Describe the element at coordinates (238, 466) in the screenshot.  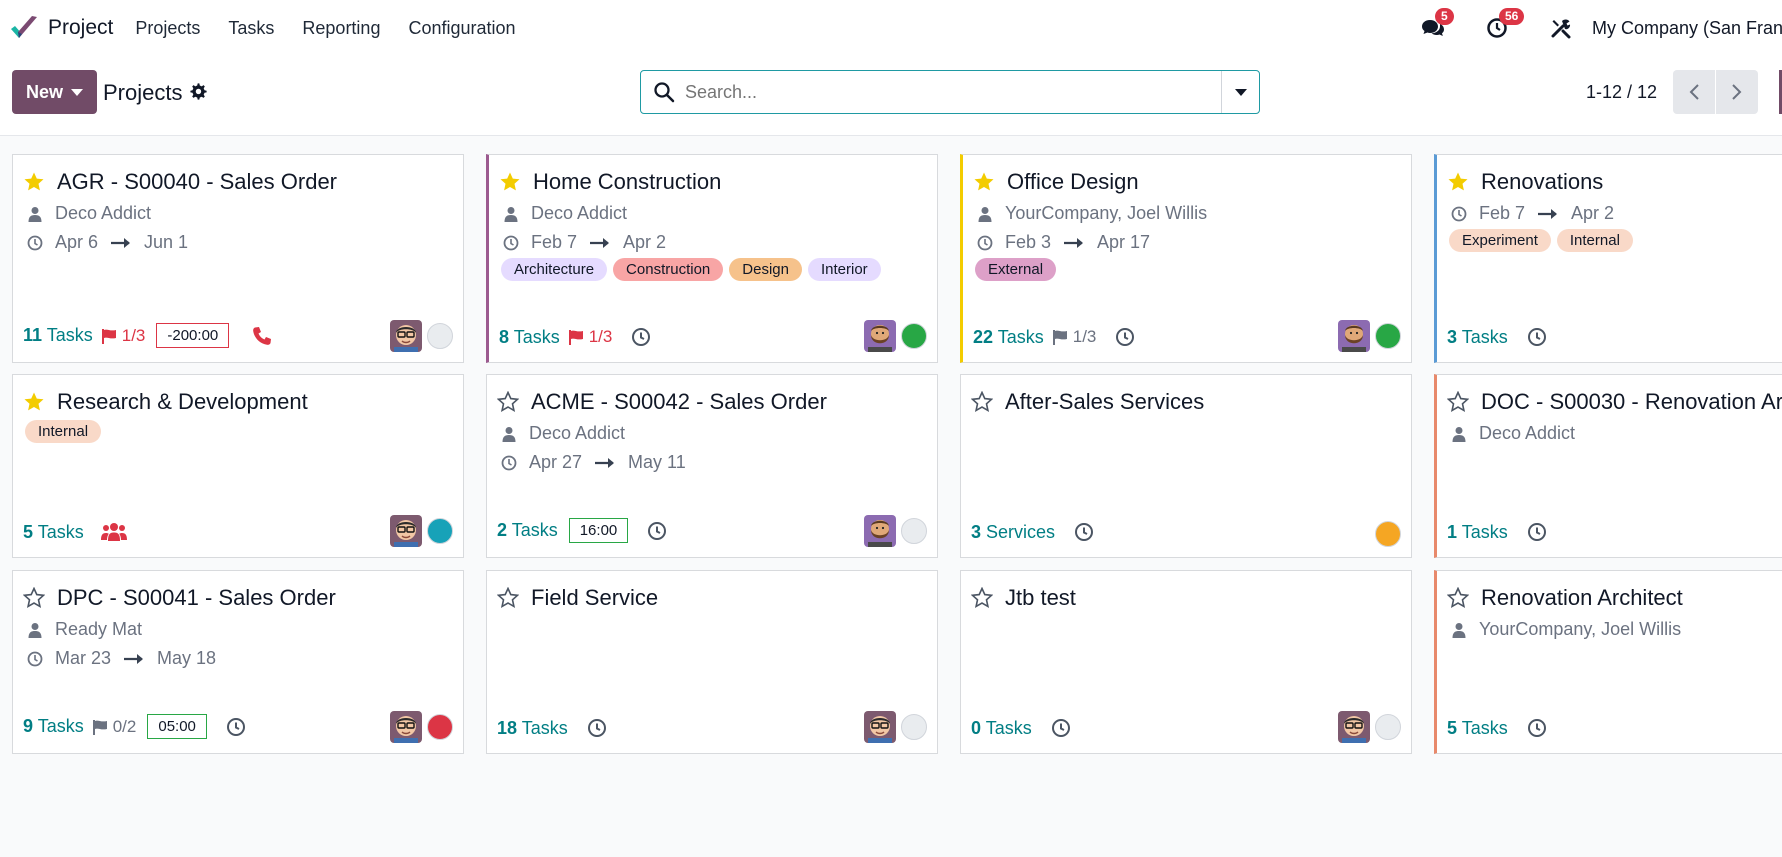
I see `project-card: Research & Development Internal 5 Tasks` at that location.